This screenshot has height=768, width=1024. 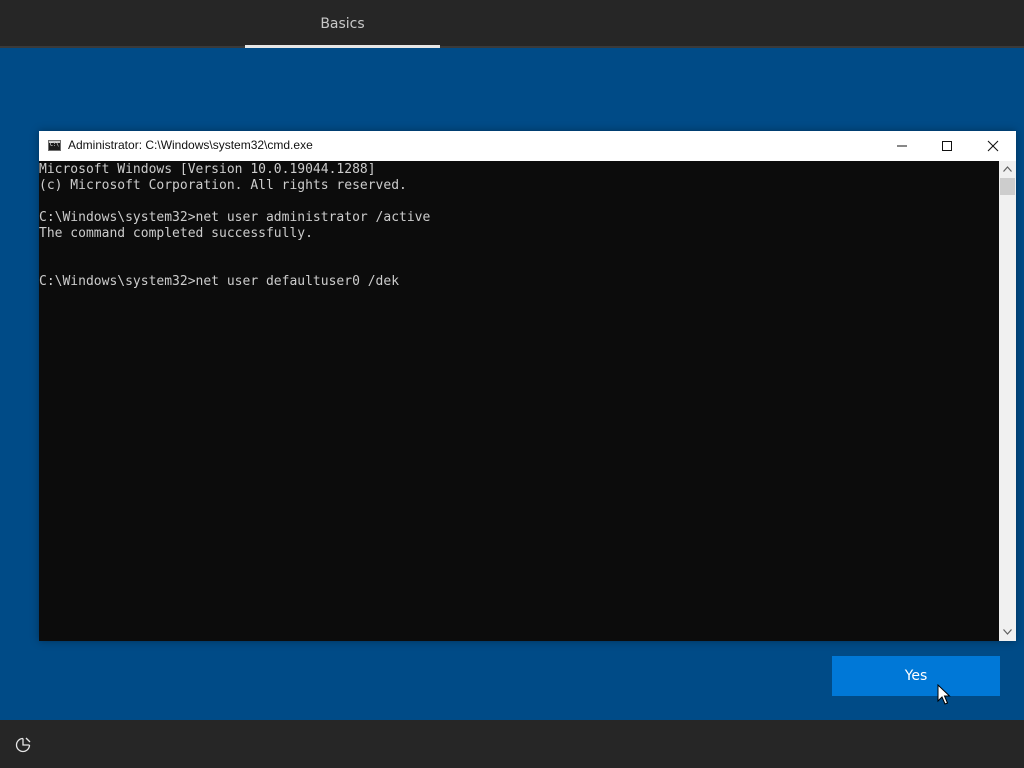 I want to click on chevron-up-icon, so click(x=1007, y=169).